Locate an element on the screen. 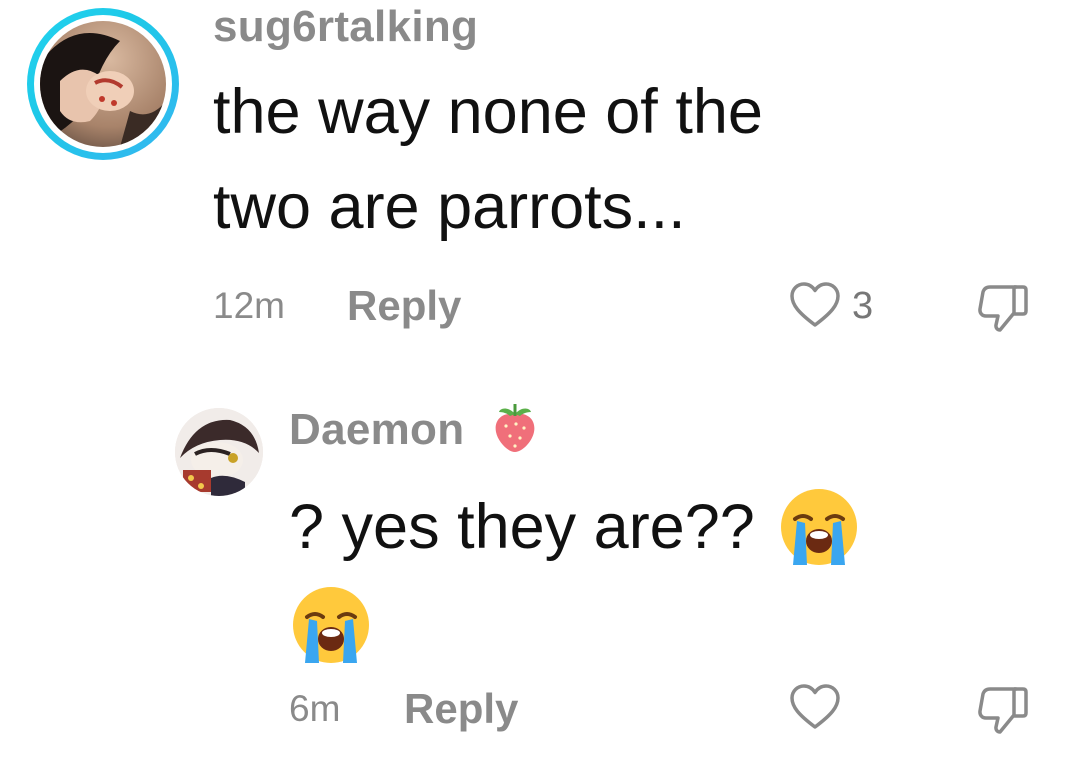  reply-avatar-image is located at coordinates (219, 452).